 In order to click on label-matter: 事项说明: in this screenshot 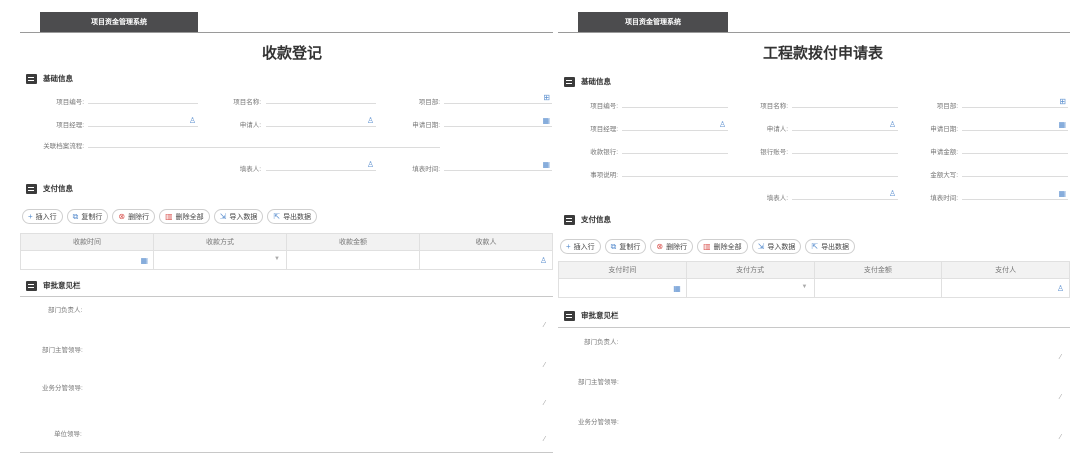, I will do `click(604, 175)`.